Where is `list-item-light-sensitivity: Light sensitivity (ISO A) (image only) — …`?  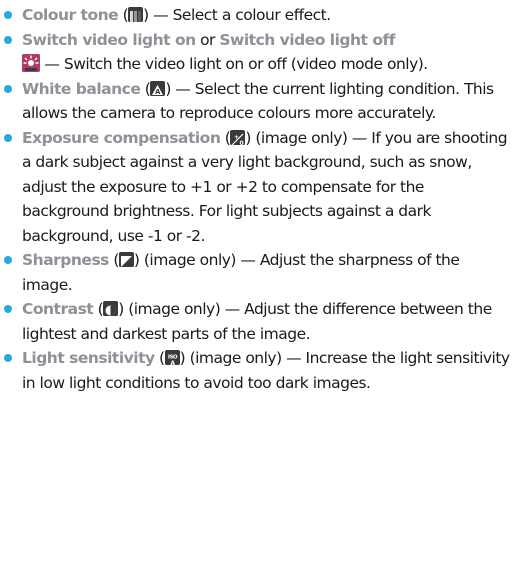 list-item-light-sensitivity: Light sensitivity (ISO A) (image only) — … is located at coordinates (256, 370).